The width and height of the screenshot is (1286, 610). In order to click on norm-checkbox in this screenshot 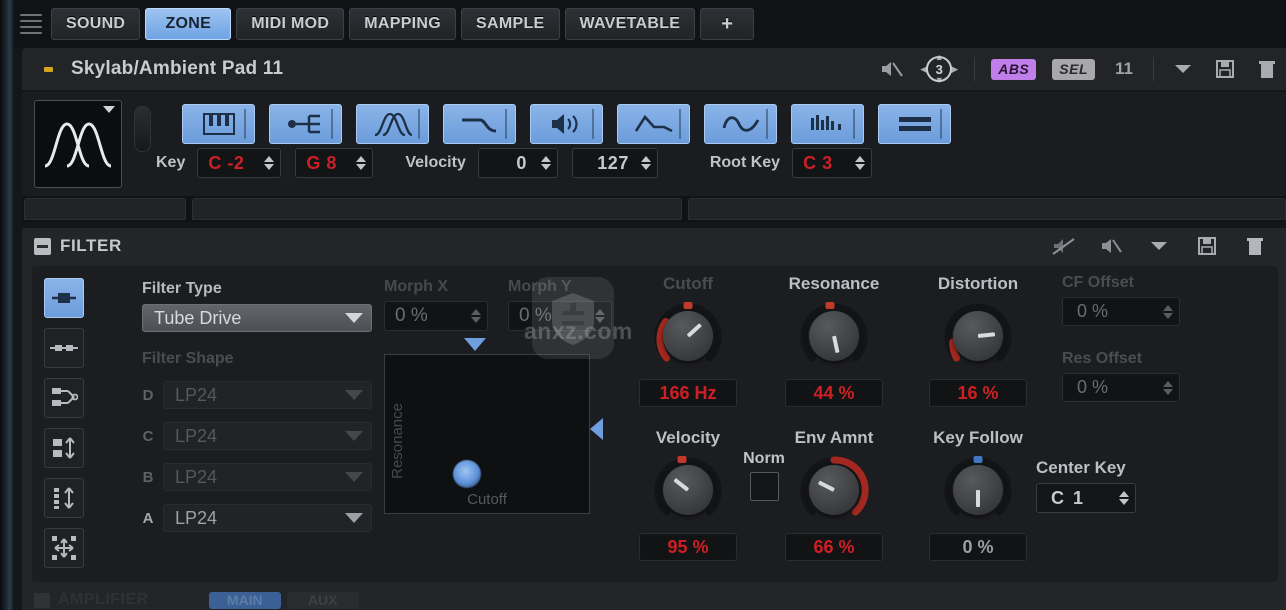, I will do `click(764, 486)`.